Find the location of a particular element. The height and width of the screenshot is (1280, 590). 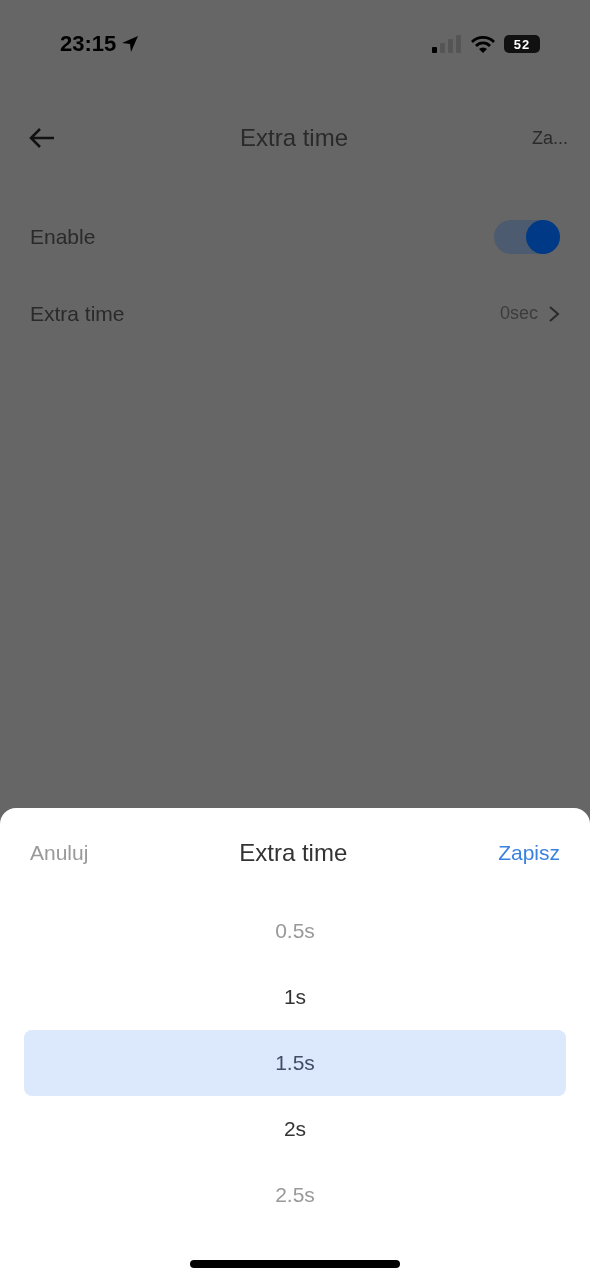

location-arrow-icon is located at coordinates (130, 44).